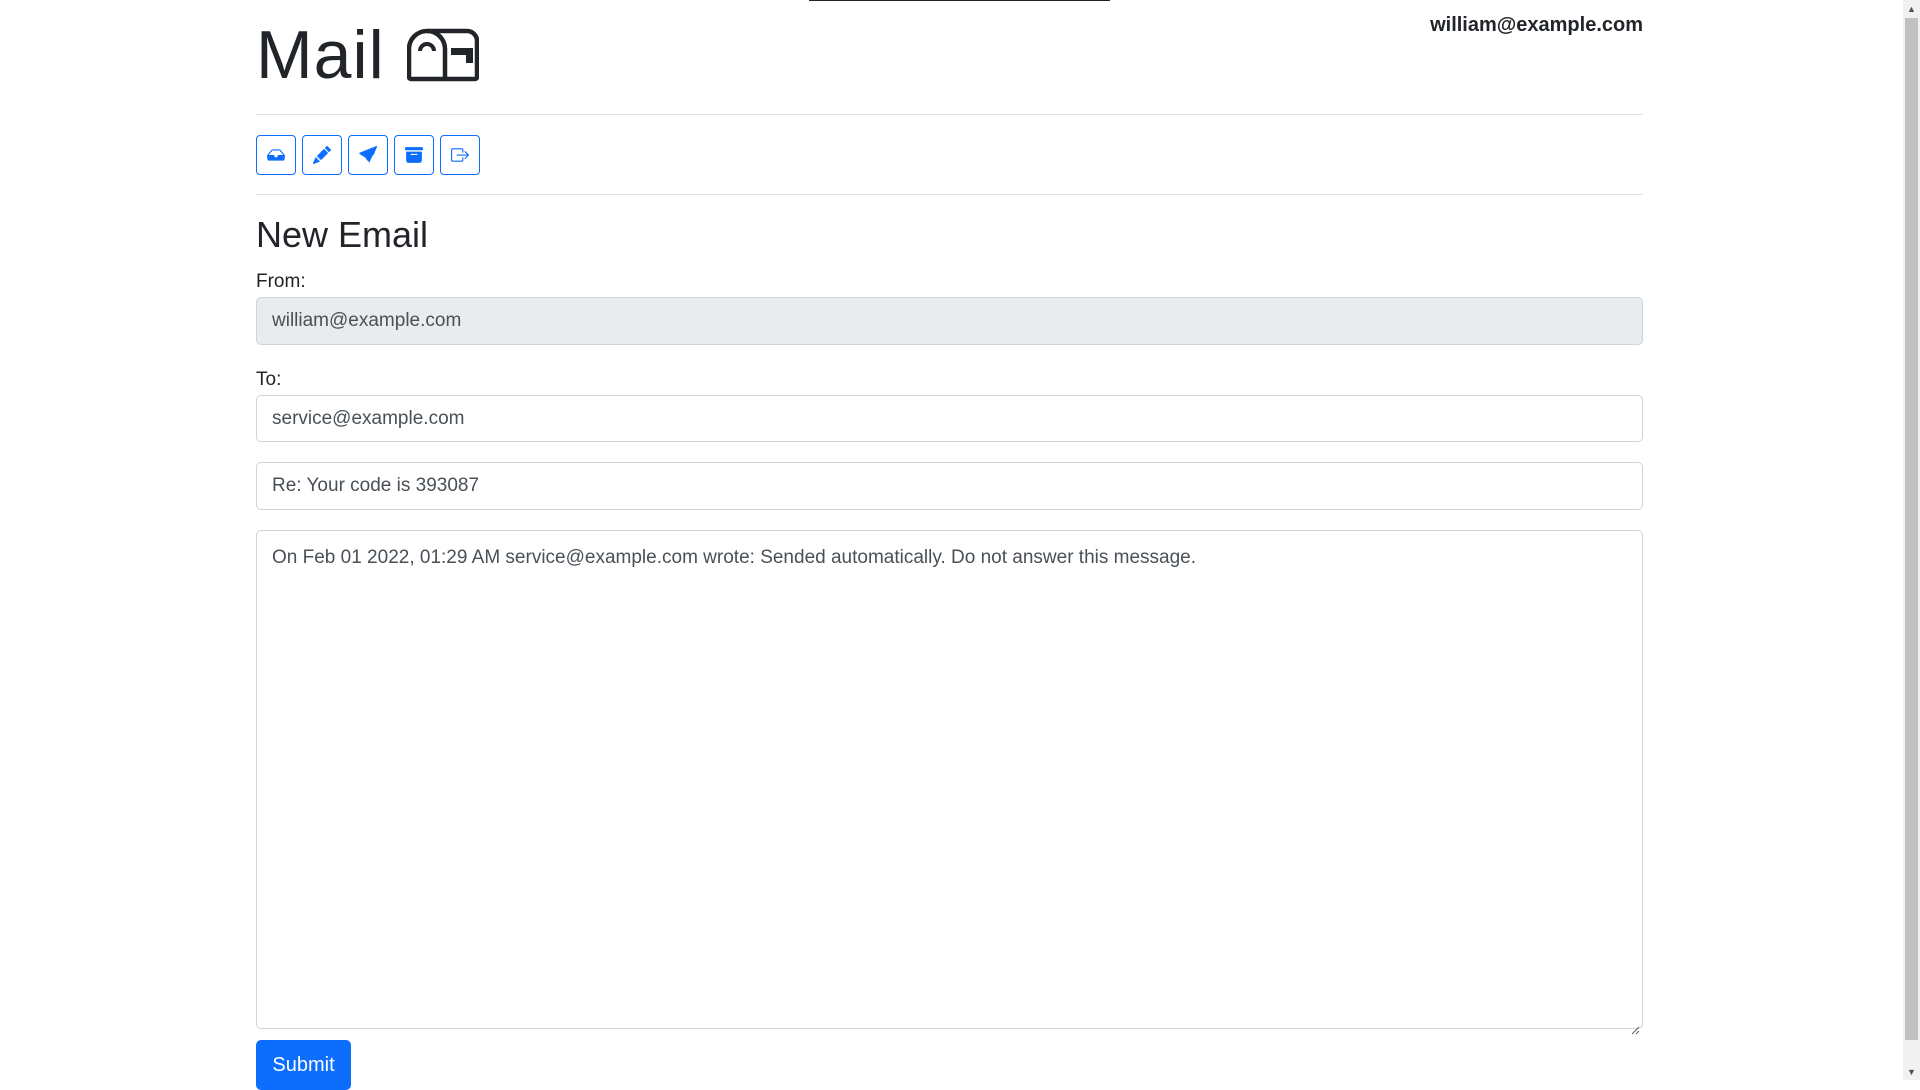 The image size is (1920, 1090). I want to click on vertical-scrollbar: ▲ ▼, so click(1911, 540).